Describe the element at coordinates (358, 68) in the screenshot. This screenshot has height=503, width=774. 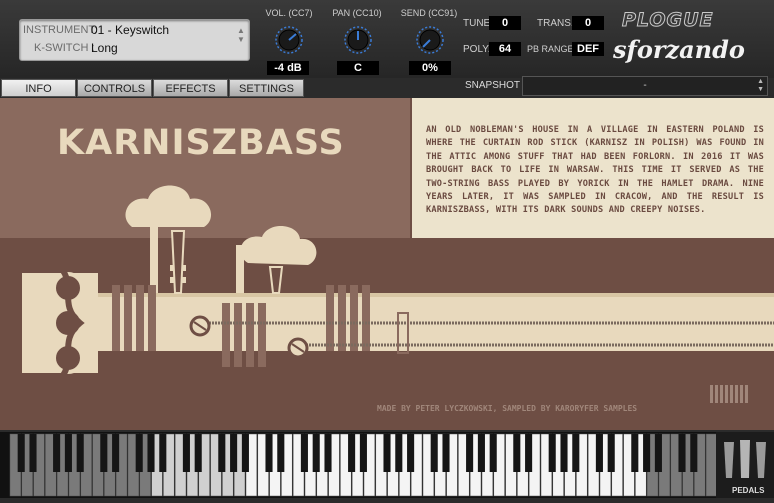
I see `pan-value: C` at that location.